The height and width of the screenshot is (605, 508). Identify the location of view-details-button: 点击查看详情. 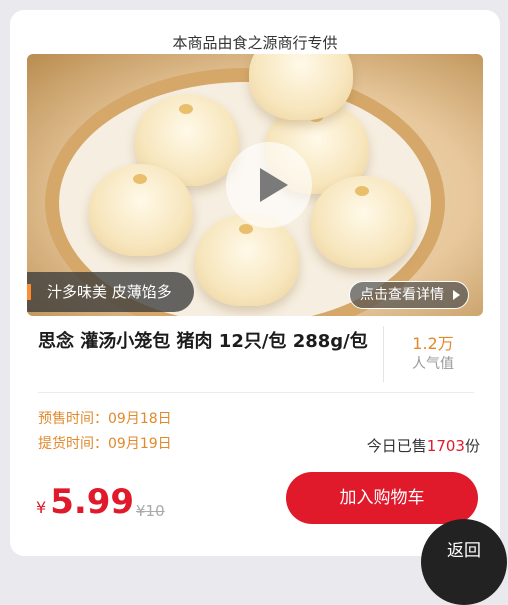
(409, 295).